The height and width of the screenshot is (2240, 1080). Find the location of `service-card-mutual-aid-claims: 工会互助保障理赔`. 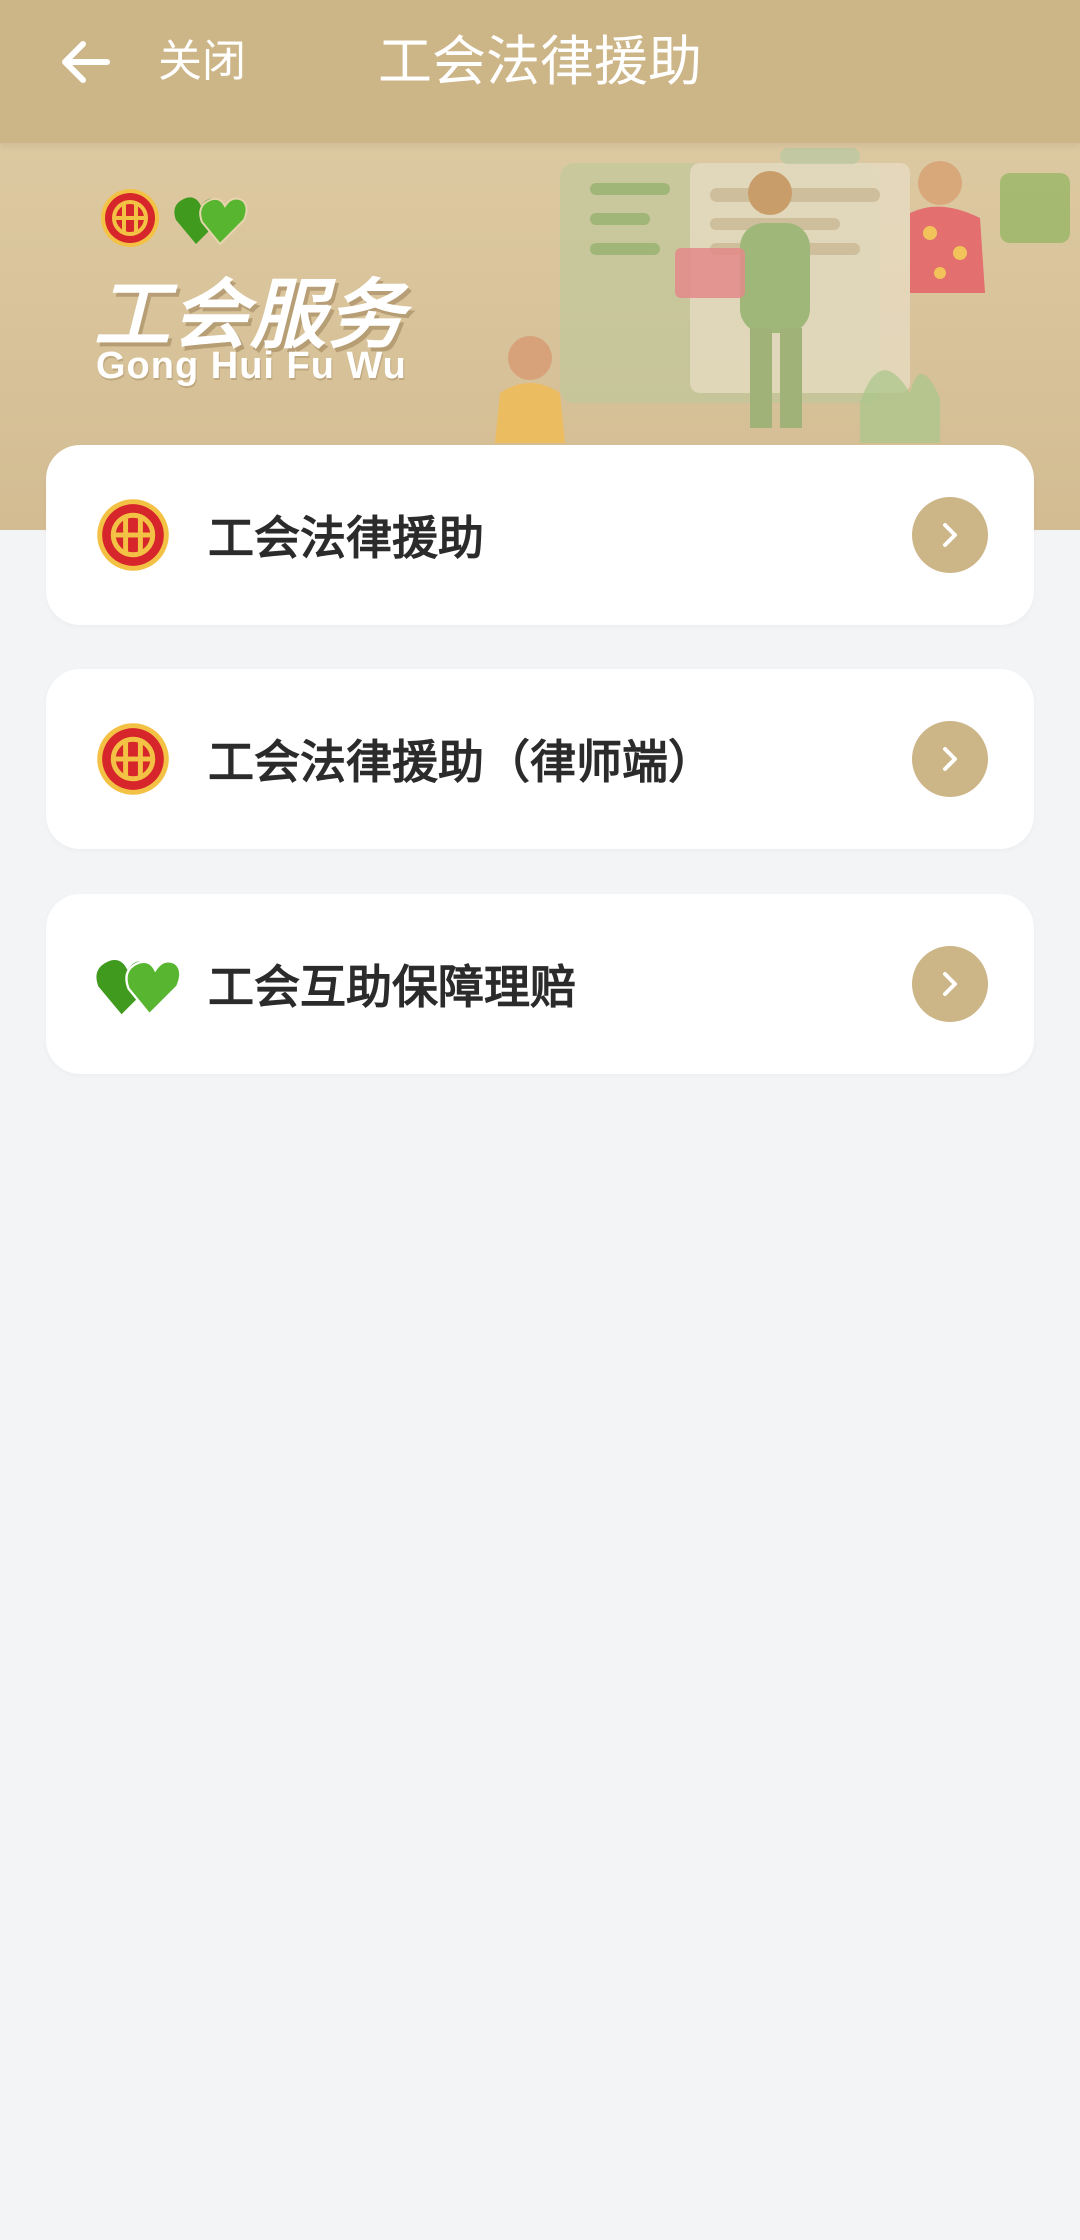

service-card-mutual-aid-claims: 工会互助保障理赔 is located at coordinates (540, 984).